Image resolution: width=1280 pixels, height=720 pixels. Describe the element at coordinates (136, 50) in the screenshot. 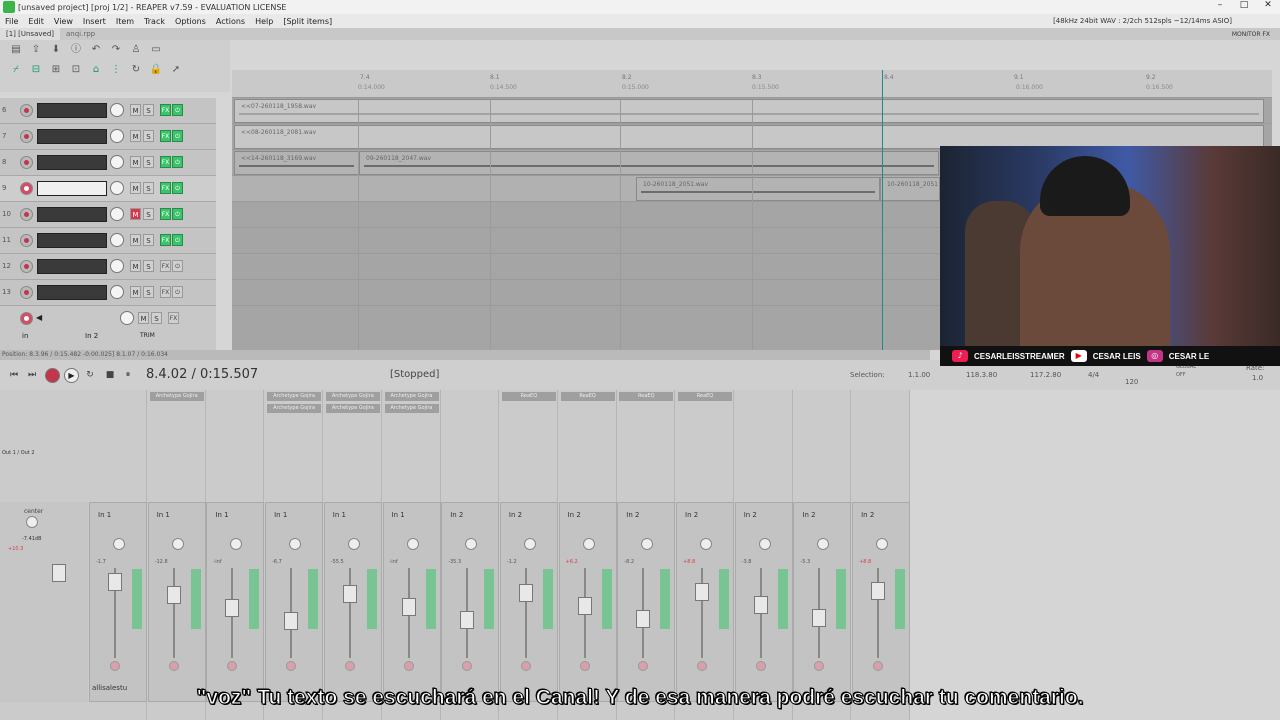

I see `metronome-icon: ♙` at that location.